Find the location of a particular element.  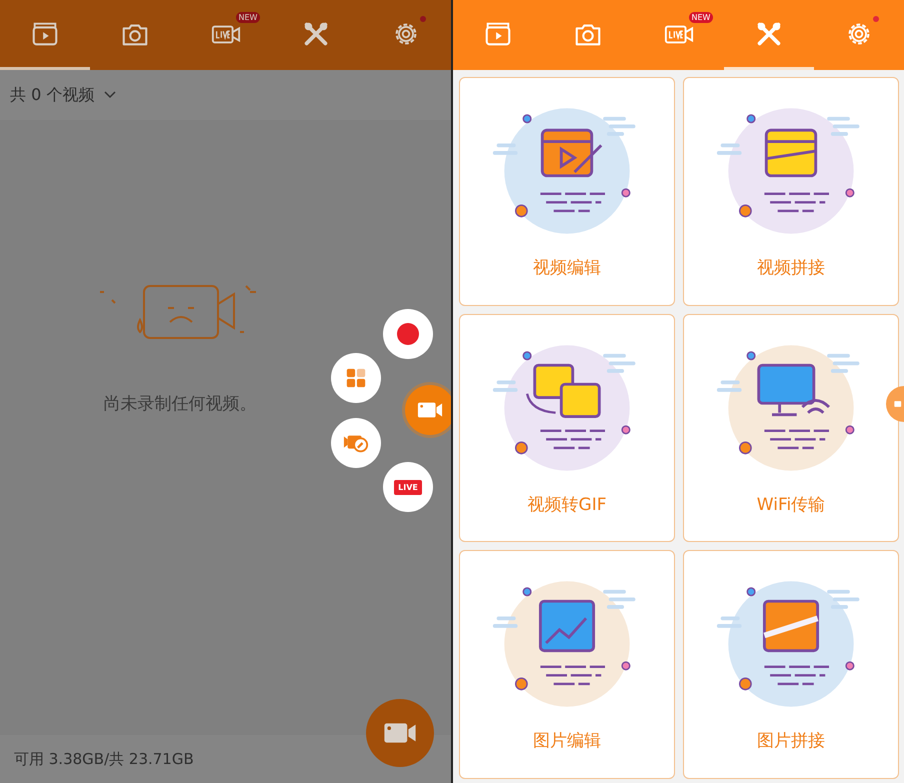

tool-label: 图片编辑 is located at coordinates (567, 741).